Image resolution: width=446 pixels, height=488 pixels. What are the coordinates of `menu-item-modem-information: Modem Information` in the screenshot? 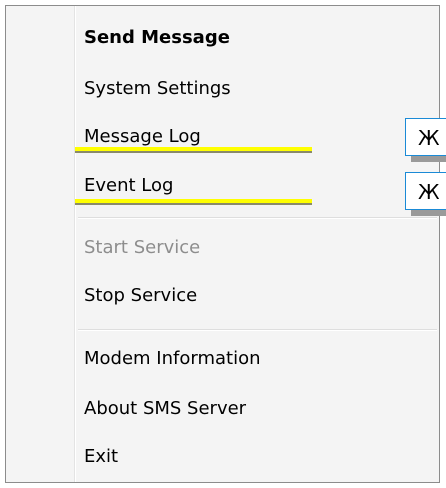 It's located at (172, 359).